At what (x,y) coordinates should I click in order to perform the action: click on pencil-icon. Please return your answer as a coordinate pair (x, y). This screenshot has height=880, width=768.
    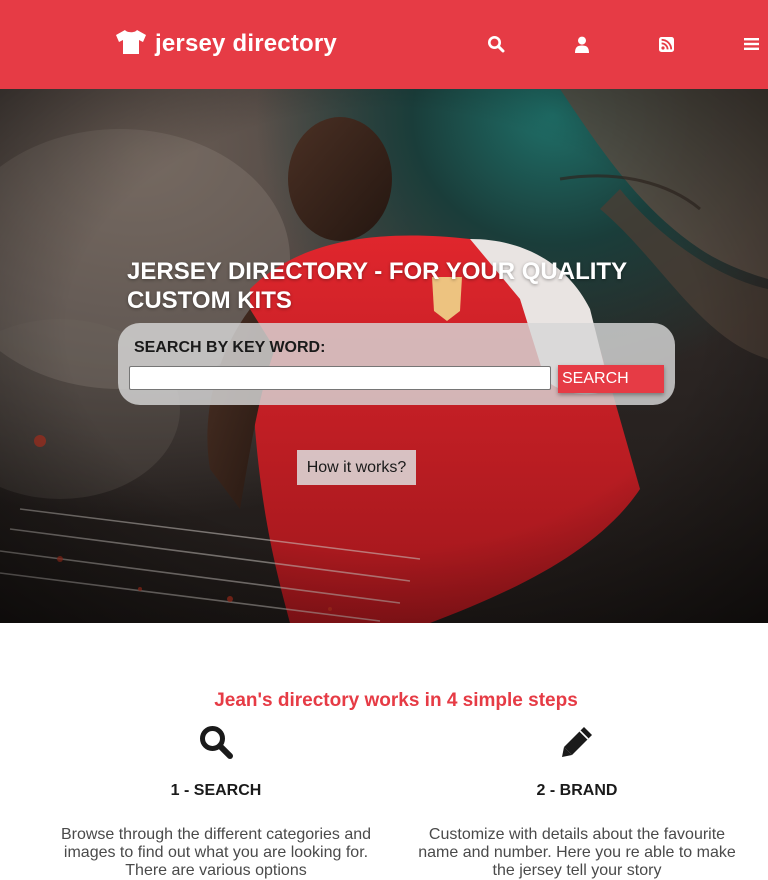
    Looking at the image, I should click on (577, 742).